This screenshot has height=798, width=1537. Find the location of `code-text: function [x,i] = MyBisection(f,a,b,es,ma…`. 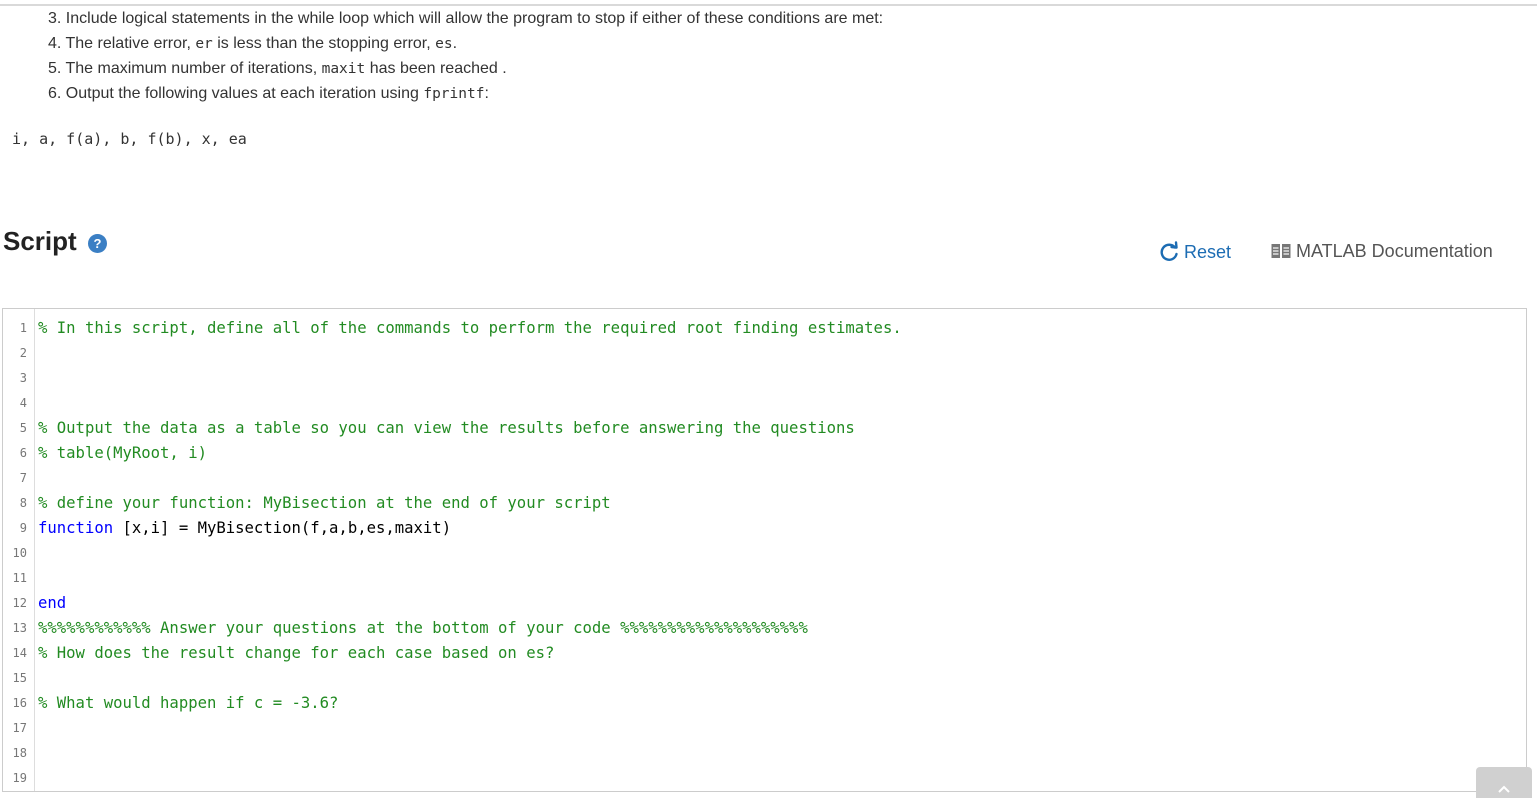

code-text: function [x,i] = MyBisection(f,a,b,es,ma… is located at coordinates (244, 528).